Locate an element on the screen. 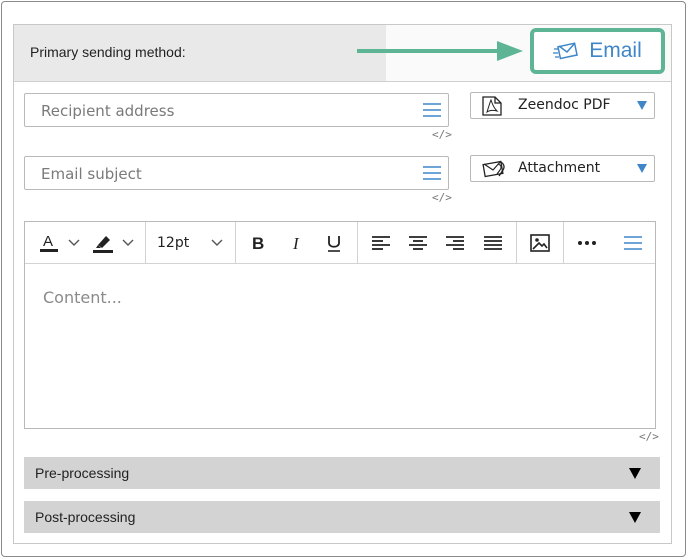 The width and height of the screenshot is (689, 560). underline-icon is located at coordinates (334, 244).